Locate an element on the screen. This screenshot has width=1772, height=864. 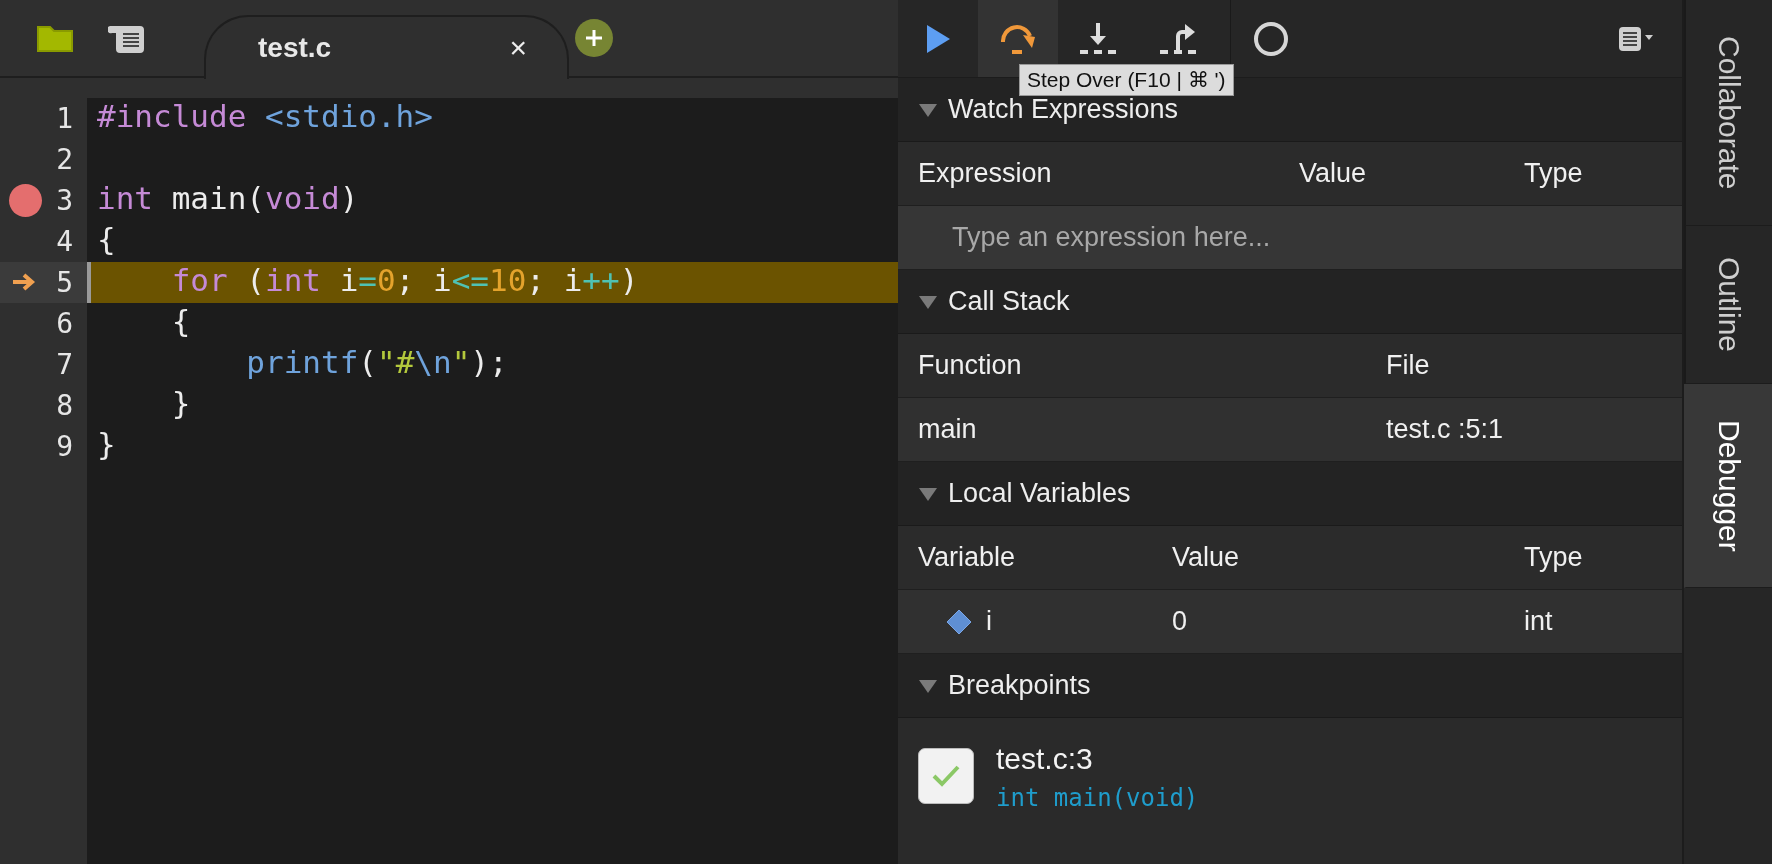
variable-icon is located at coordinates (959, 621).